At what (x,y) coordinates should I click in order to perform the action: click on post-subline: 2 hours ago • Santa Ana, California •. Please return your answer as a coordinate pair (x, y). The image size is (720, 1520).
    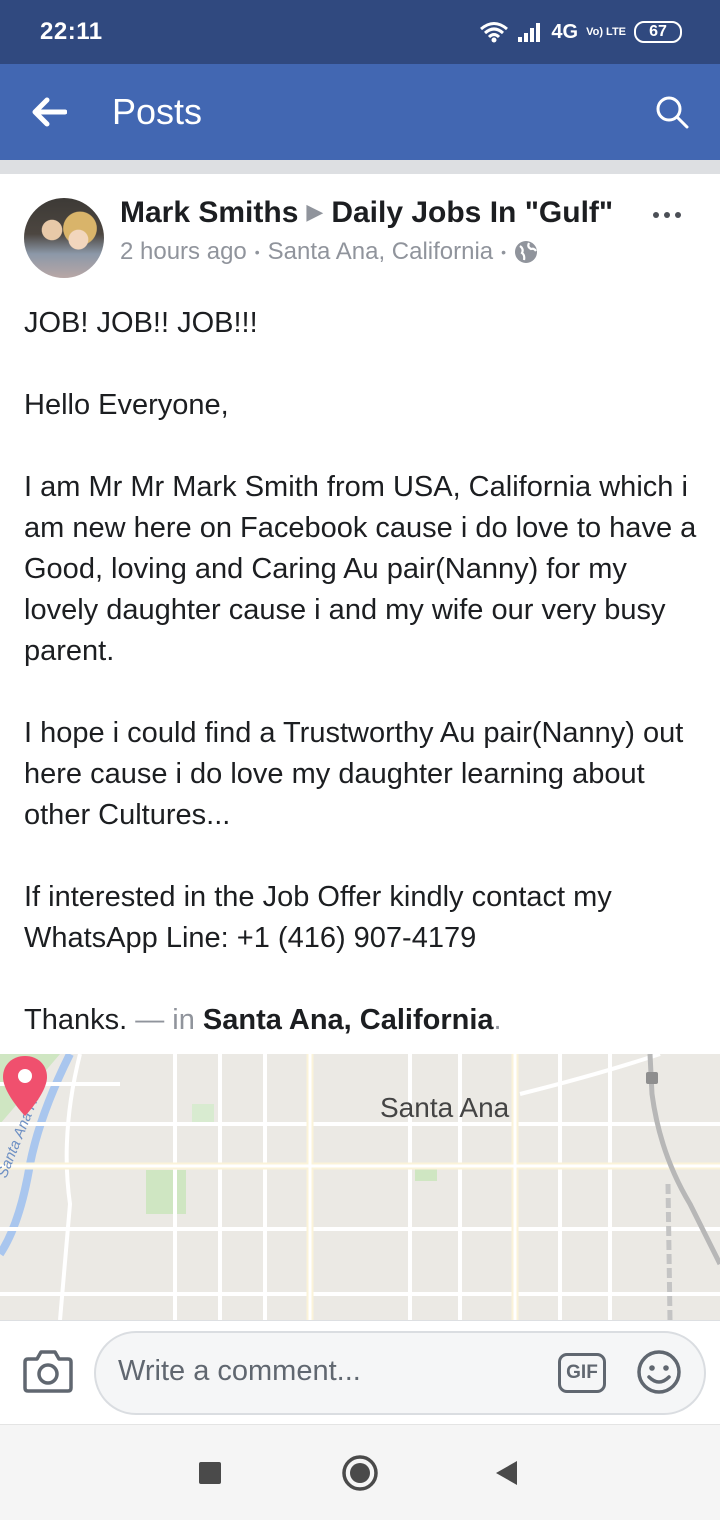
    Looking at the image, I should click on (380, 252).